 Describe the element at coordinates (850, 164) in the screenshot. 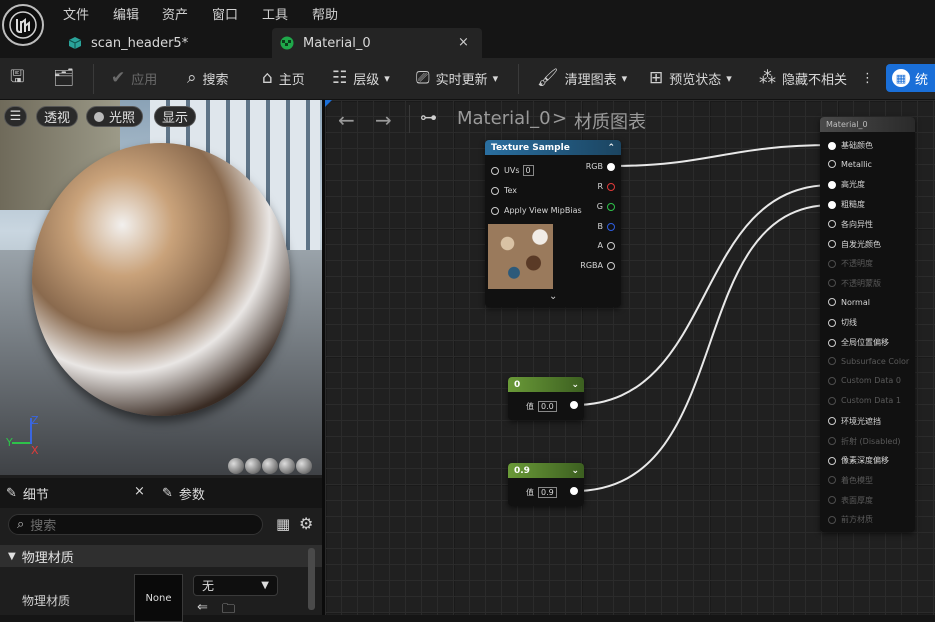

I see `material-pin-row: Metallic` at that location.